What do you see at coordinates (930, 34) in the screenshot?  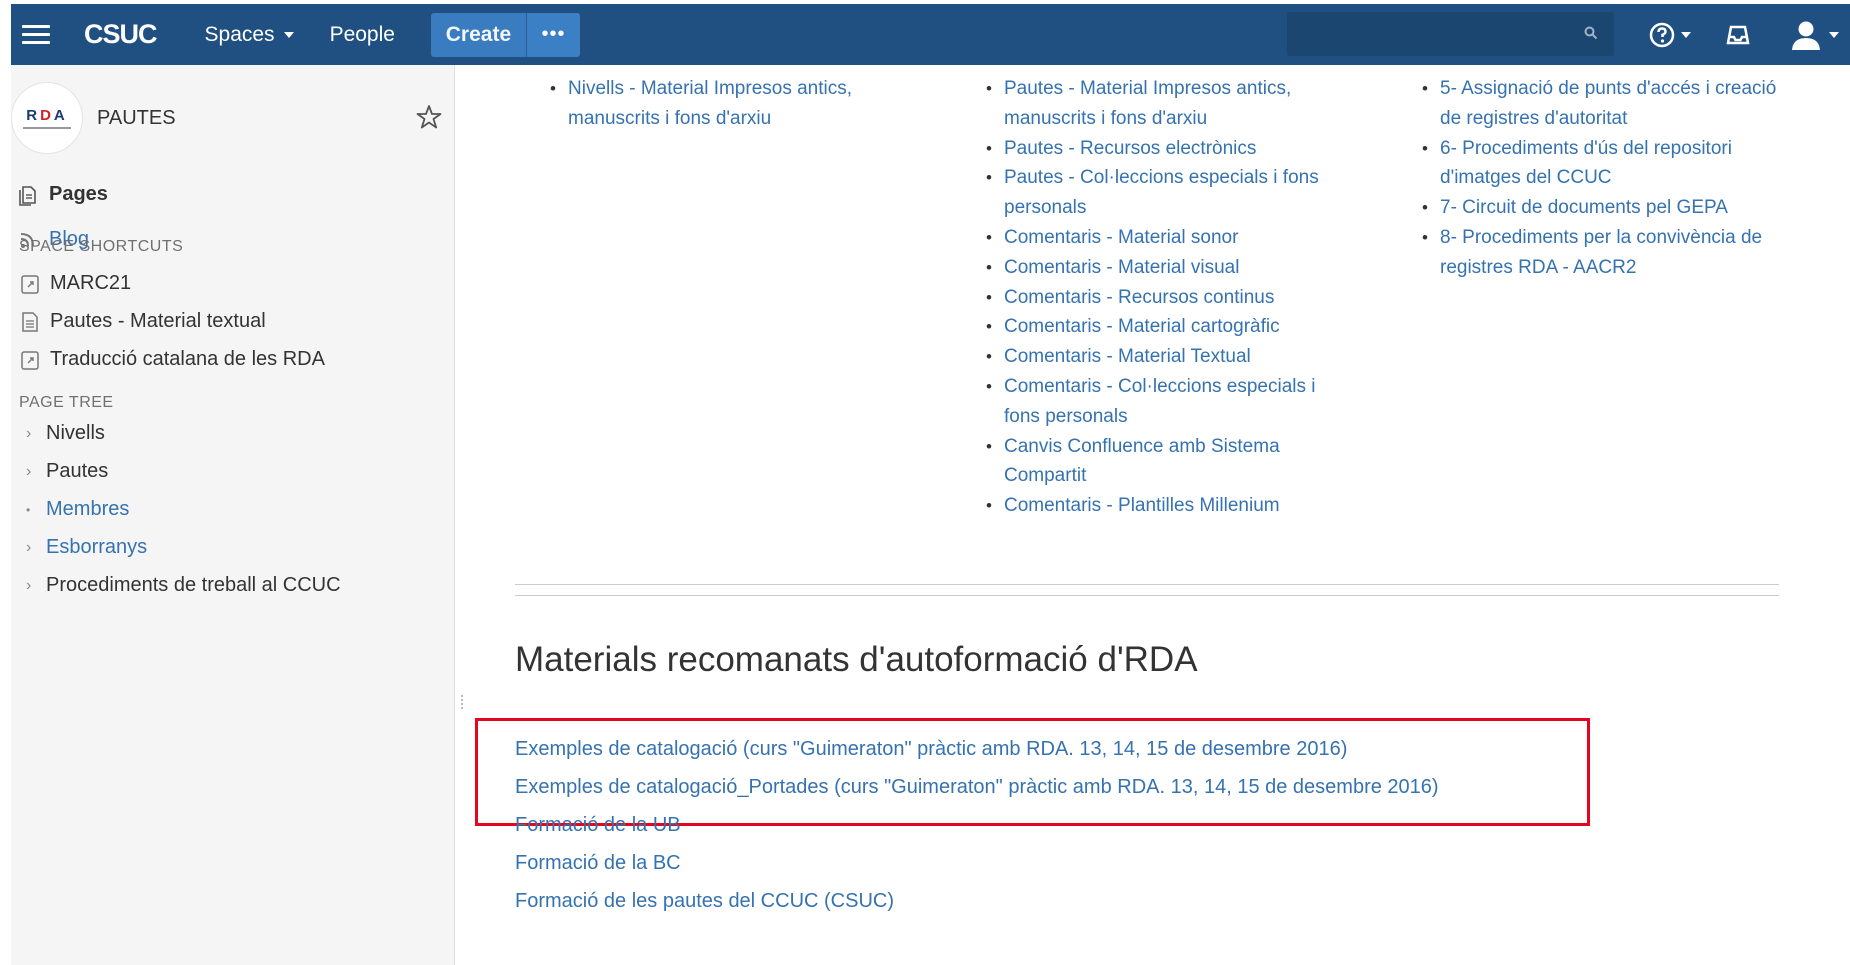 I see `top-navigation-bar: CSUC Spaces People Create •••` at bounding box center [930, 34].